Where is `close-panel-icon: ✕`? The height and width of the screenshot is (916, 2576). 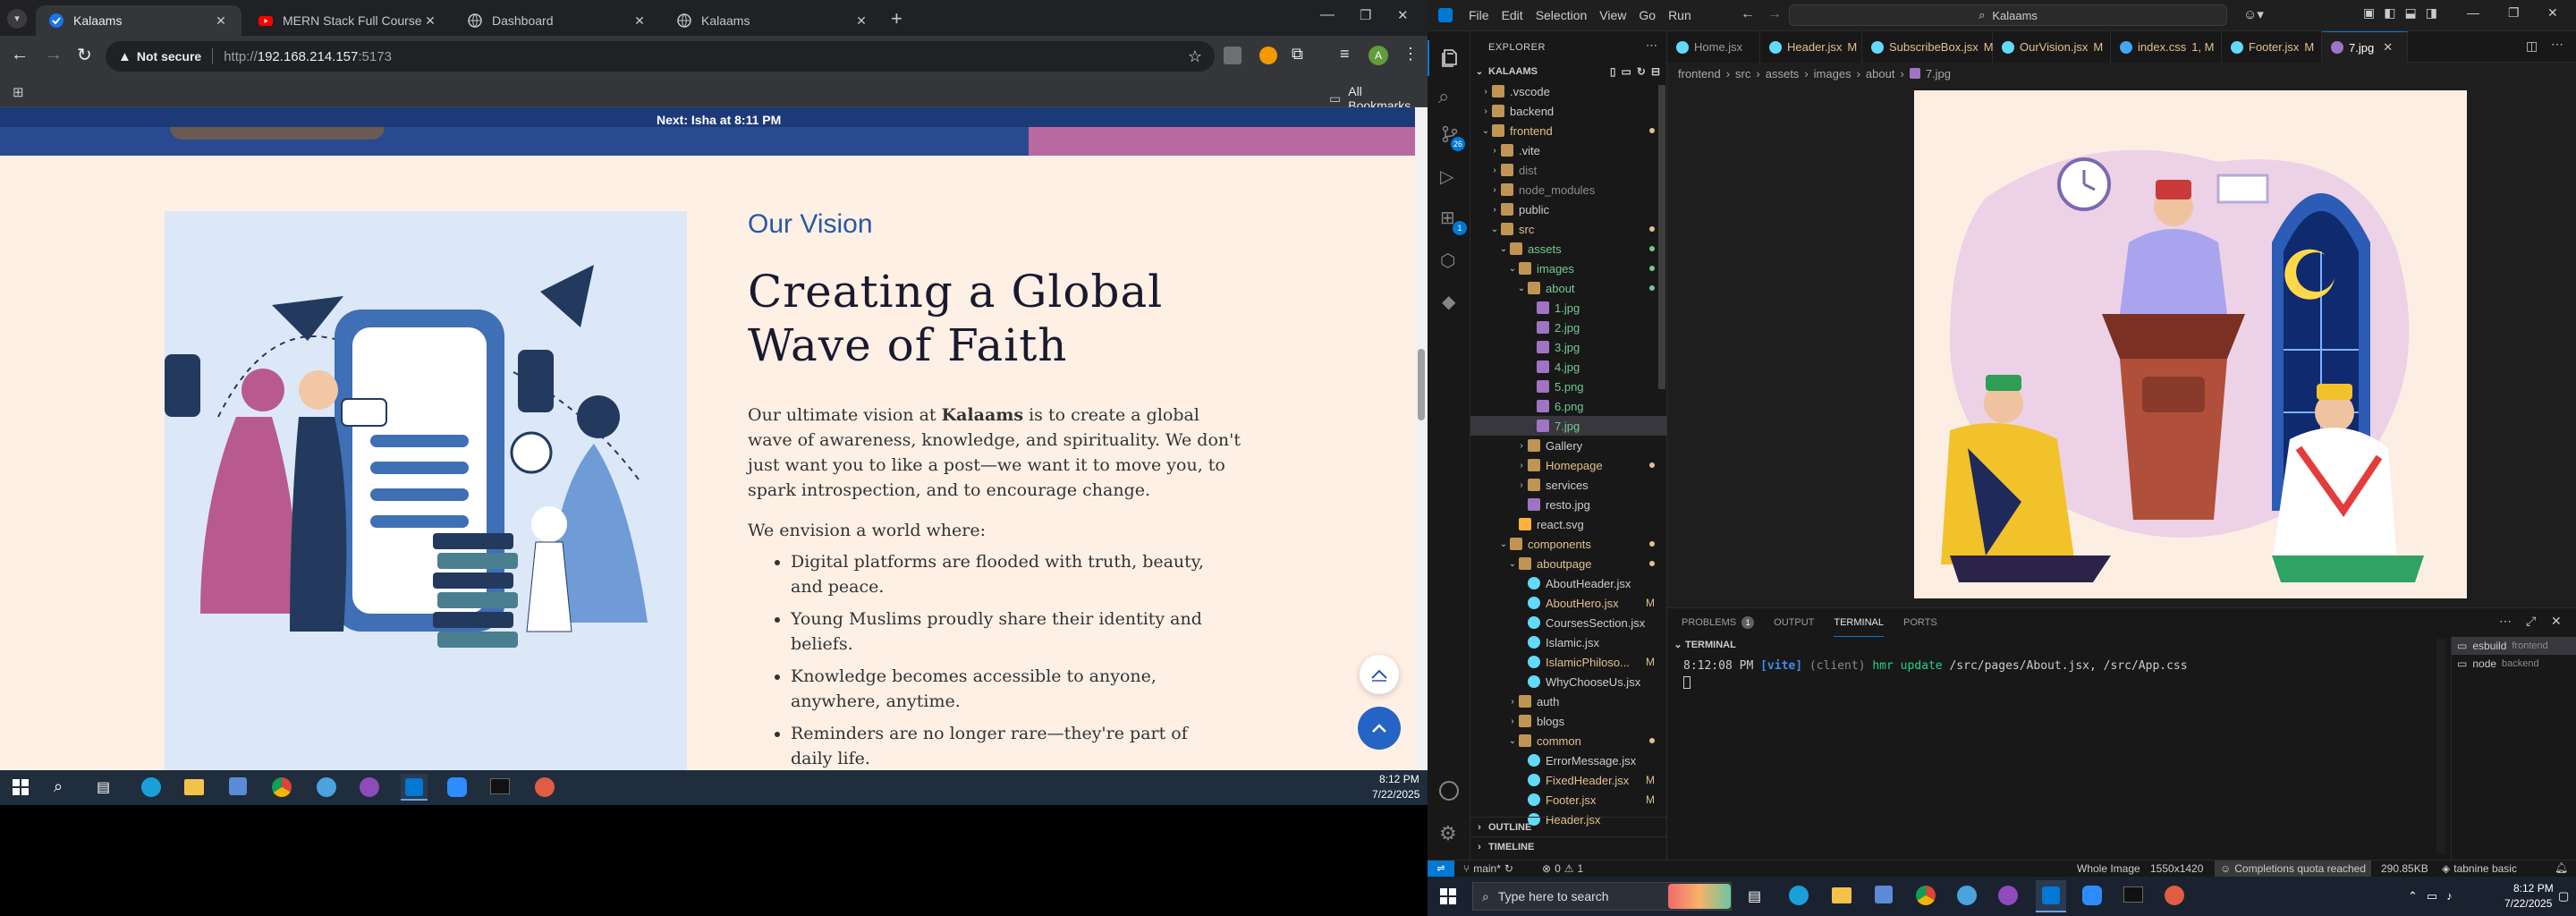
close-panel-icon: ✕ is located at coordinates (2556, 621).